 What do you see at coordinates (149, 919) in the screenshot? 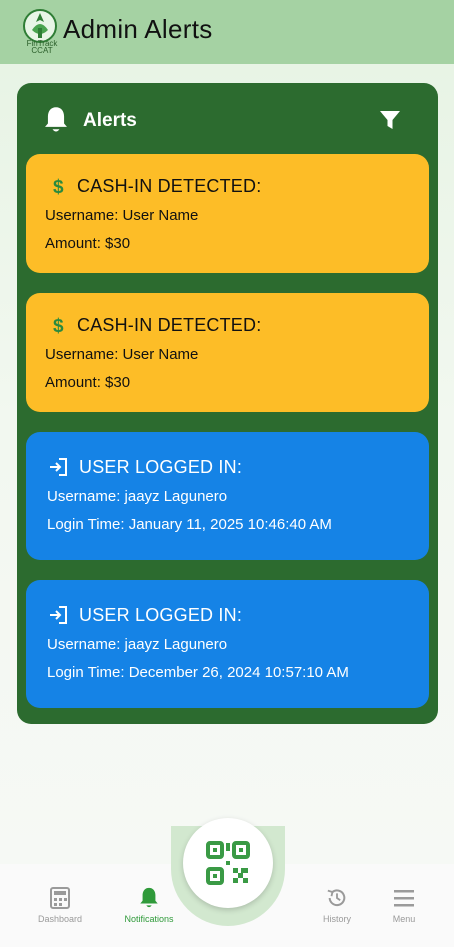
I see `nav-label: Notifications` at bounding box center [149, 919].